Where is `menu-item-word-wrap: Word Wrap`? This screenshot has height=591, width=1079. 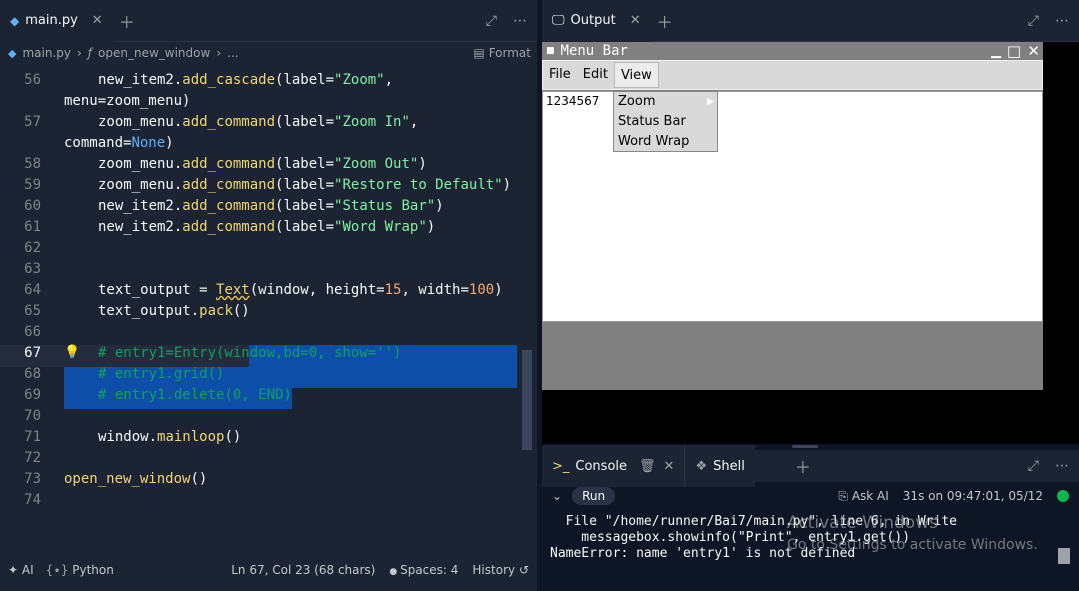 menu-item-word-wrap: Word Wrap is located at coordinates (665, 142).